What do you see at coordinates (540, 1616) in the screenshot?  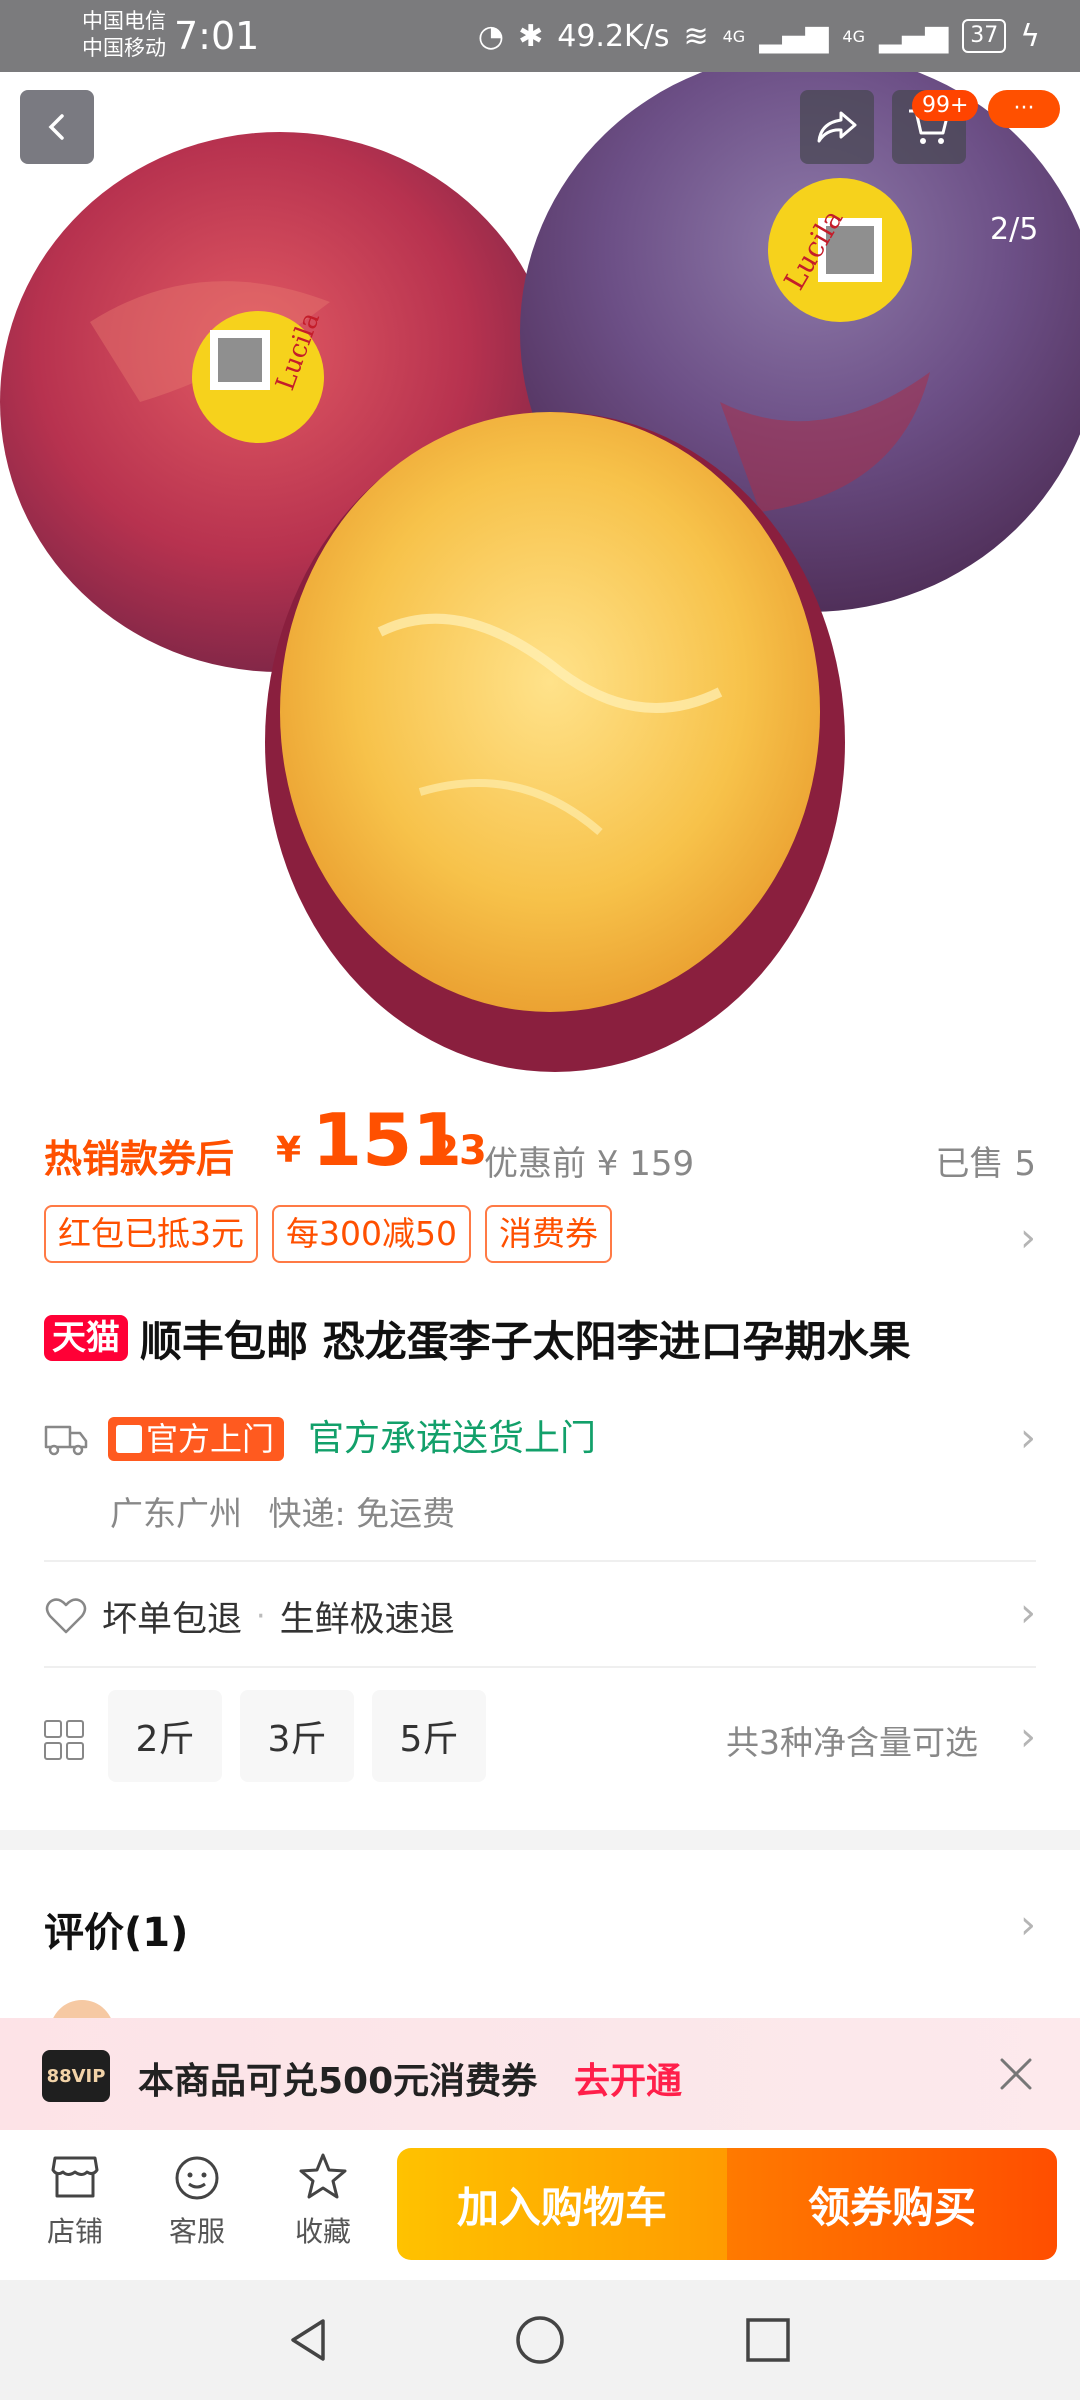 I see `guarantee-row: 坏单包退 · 生鲜极速退 ›` at bounding box center [540, 1616].